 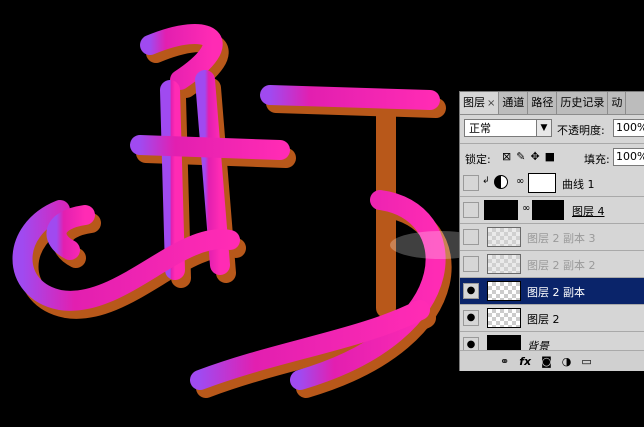 I want to click on panel-tabs: 图层 × 通道 路径 历史记录 动, so click(x=552, y=103).